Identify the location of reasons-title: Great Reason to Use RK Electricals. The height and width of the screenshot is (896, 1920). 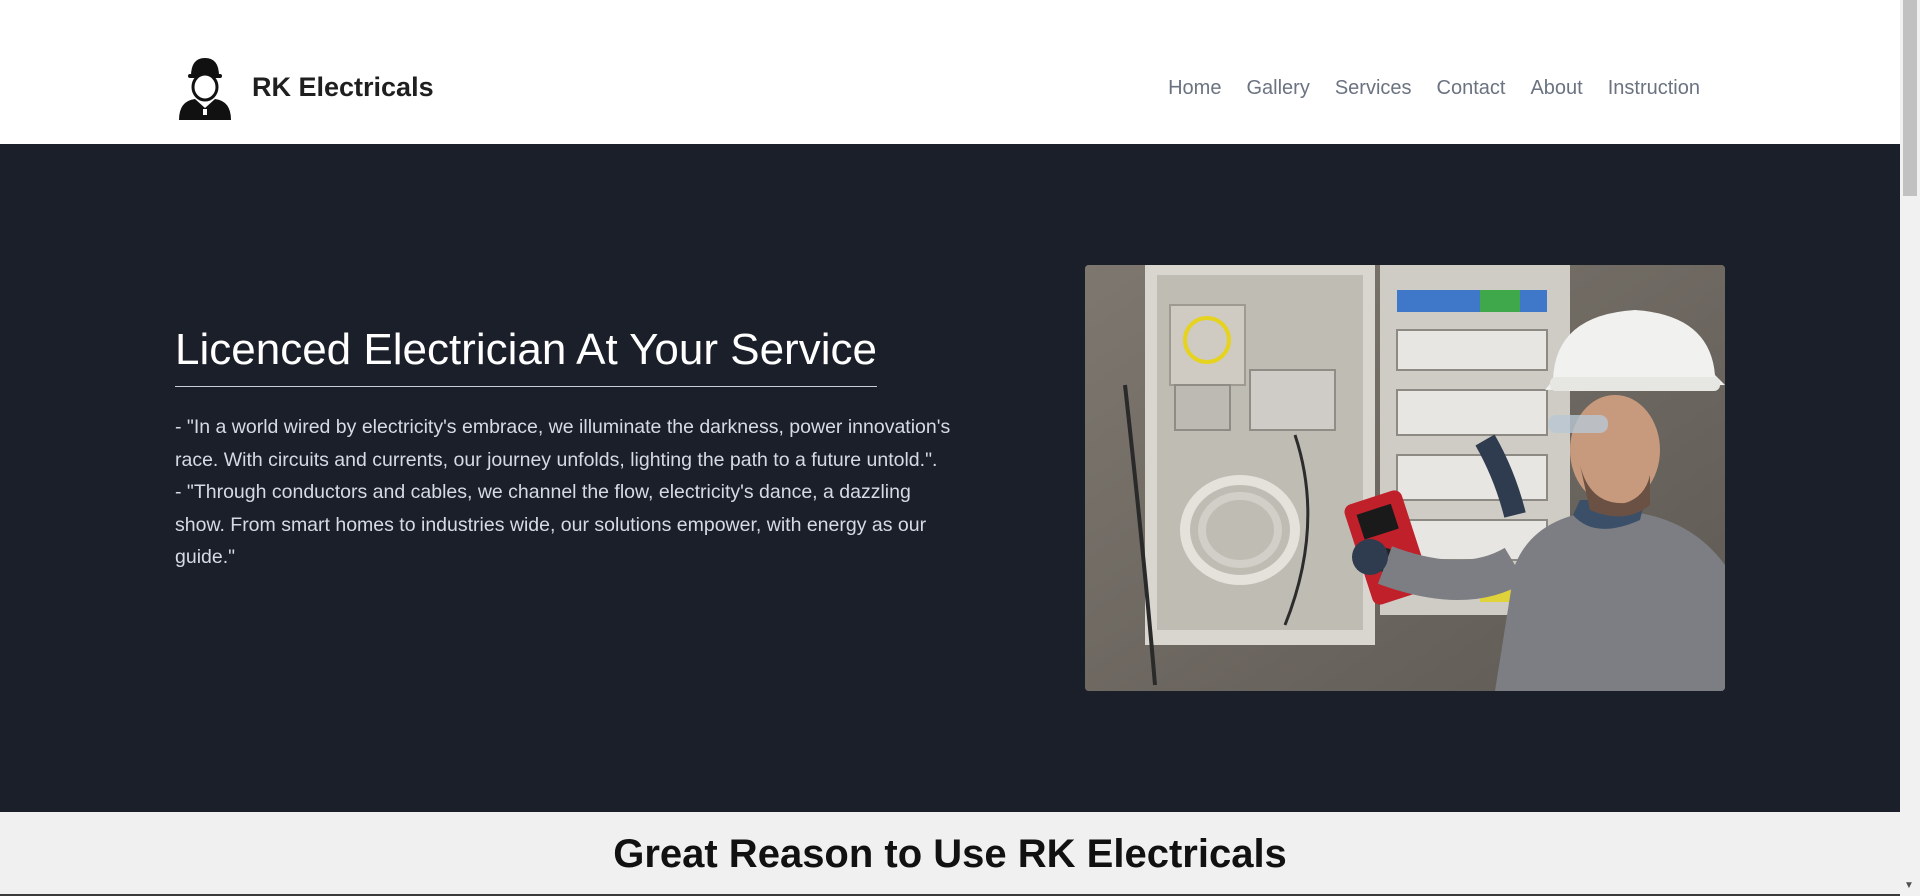
(950, 854).